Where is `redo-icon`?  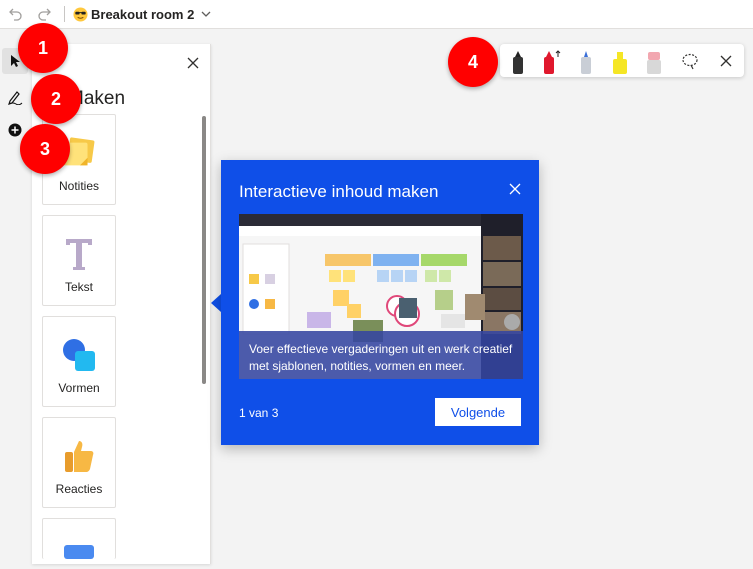
redo-icon is located at coordinates (44, 14).